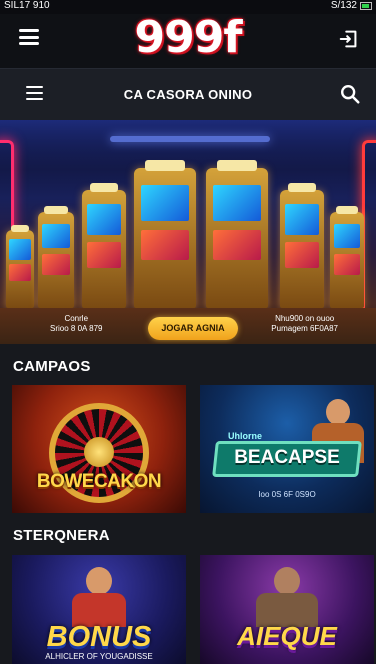 The width and height of the screenshot is (376, 664). What do you see at coordinates (245, 436) in the screenshot?
I see `game-card-tag: Uhlorne` at bounding box center [245, 436].